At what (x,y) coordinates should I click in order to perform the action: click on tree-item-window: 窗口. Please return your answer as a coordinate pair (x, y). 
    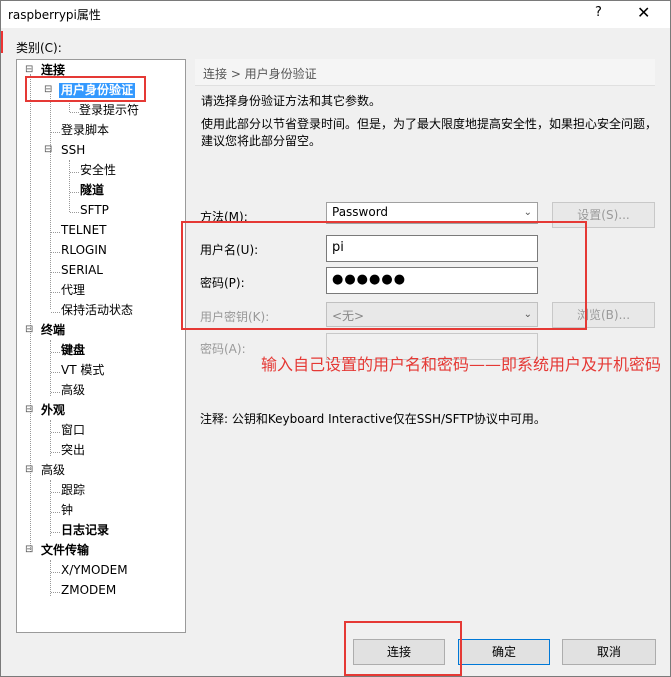
    Looking at the image, I should click on (73, 430).